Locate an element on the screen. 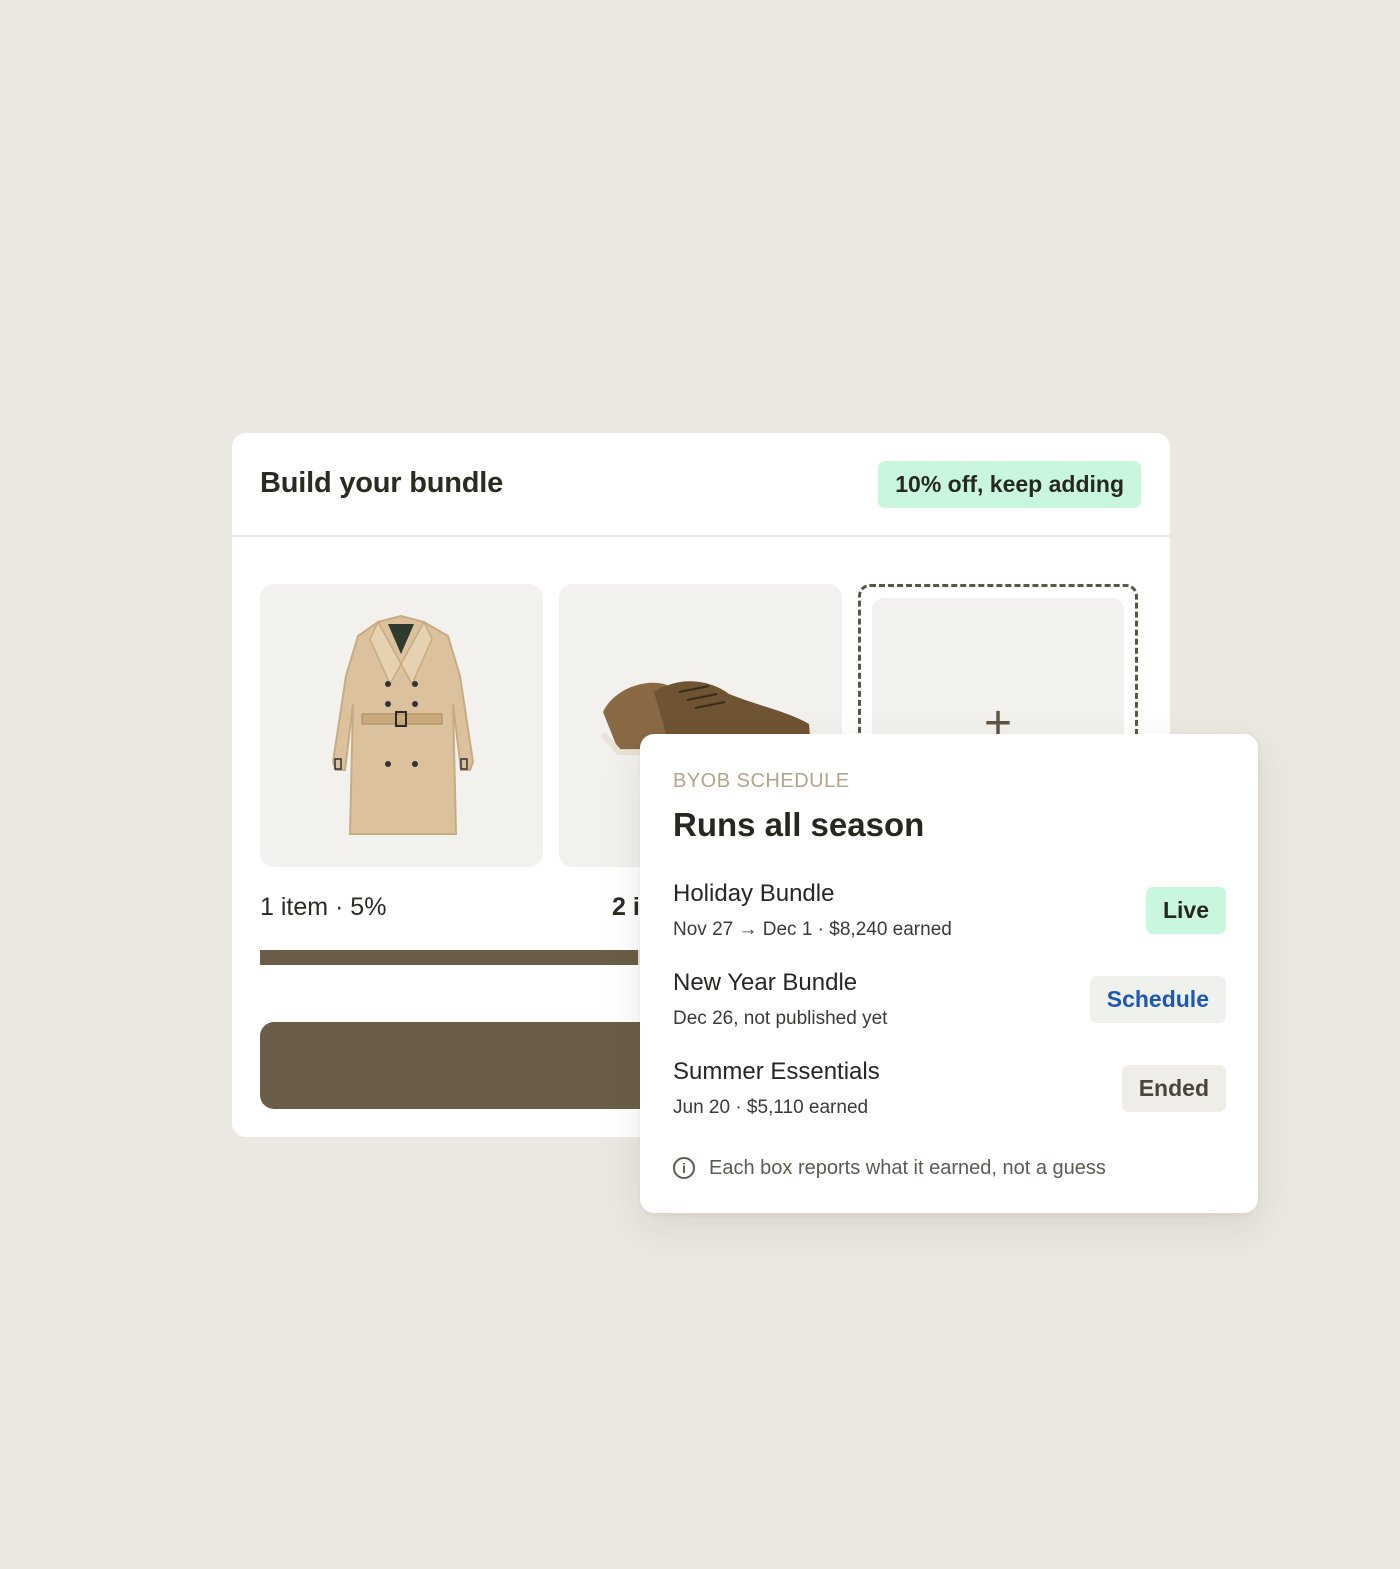 Image resolution: width=1400 pixels, height=1569 pixels. discount-badge: 10% off, keep adding is located at coordinates (1009, 484).